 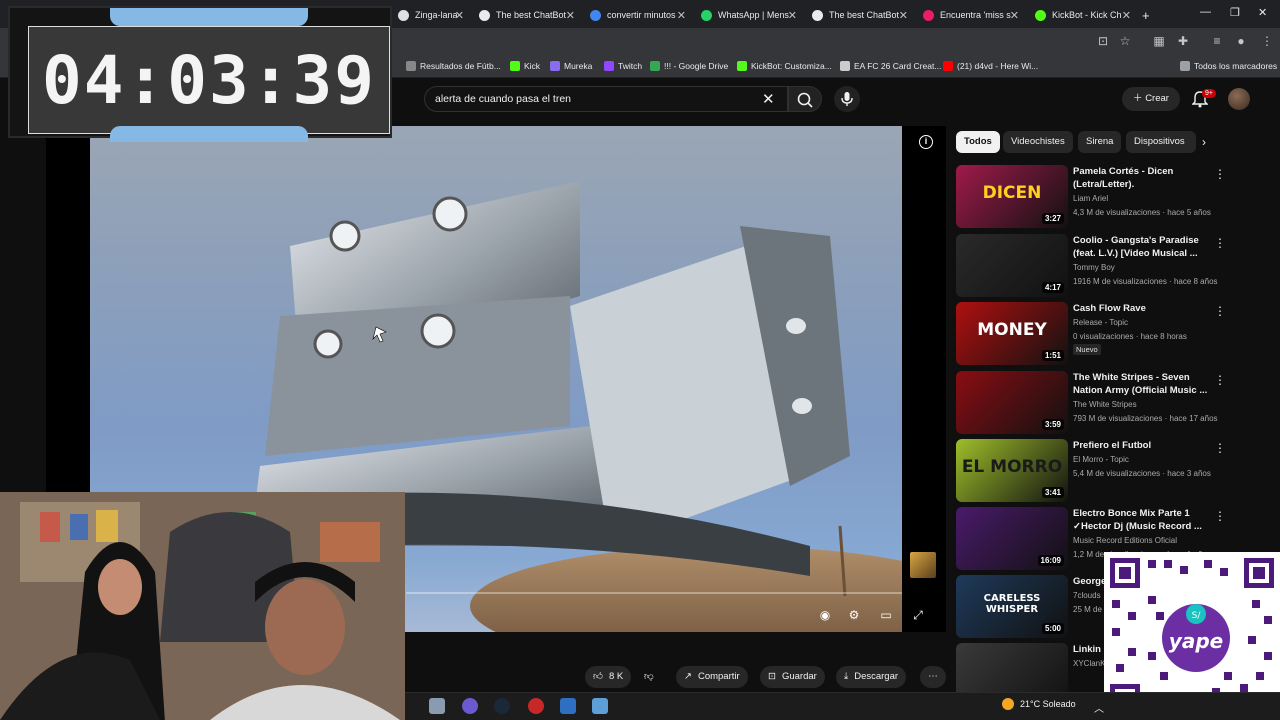 What do you see at coordinates (1012, 196) in the screenshot?
I see `video-thumbnail: DICEN 3:27` at bounding box center [1012, 196].